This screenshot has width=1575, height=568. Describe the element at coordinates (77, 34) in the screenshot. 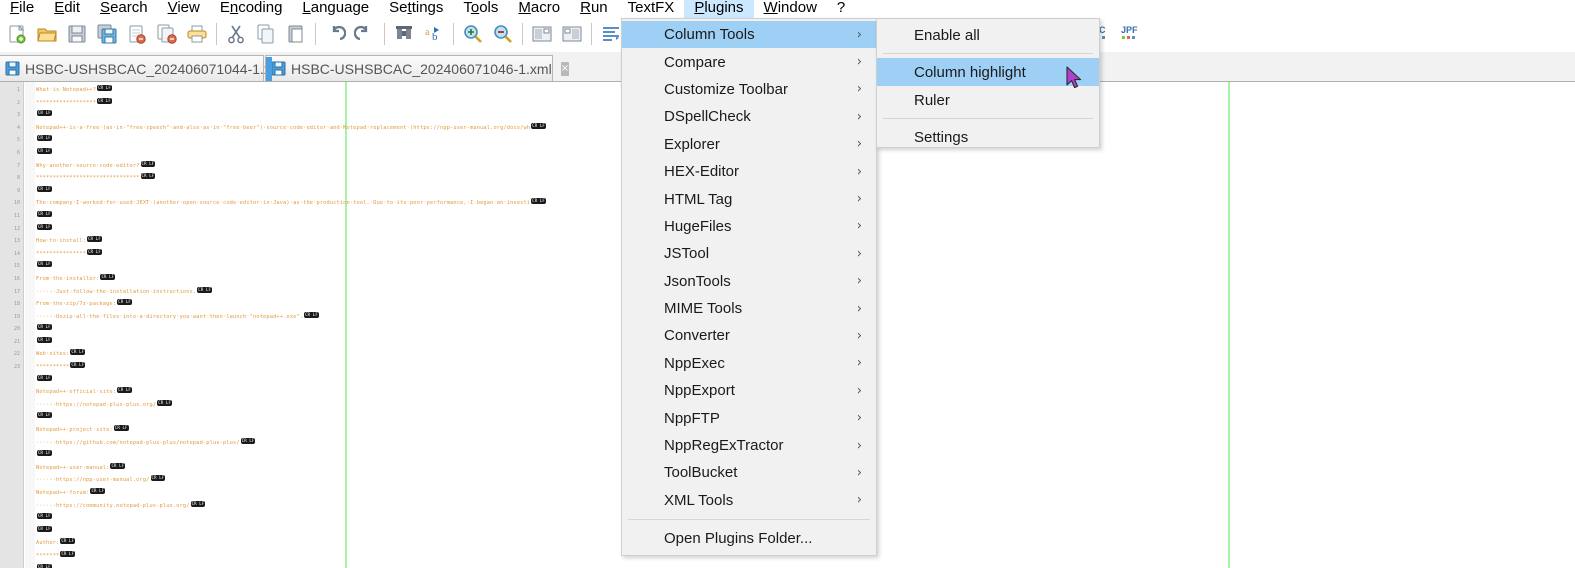

I see `save-icon` at that location.